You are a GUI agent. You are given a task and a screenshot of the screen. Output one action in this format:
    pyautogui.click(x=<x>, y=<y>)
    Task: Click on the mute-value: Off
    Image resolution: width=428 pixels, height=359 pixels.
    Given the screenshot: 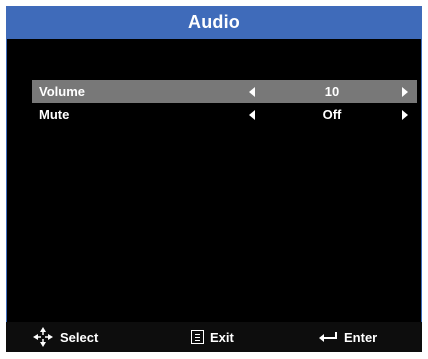 What is the action you would take?
    pyautogui.click(x=332, y=114)
    